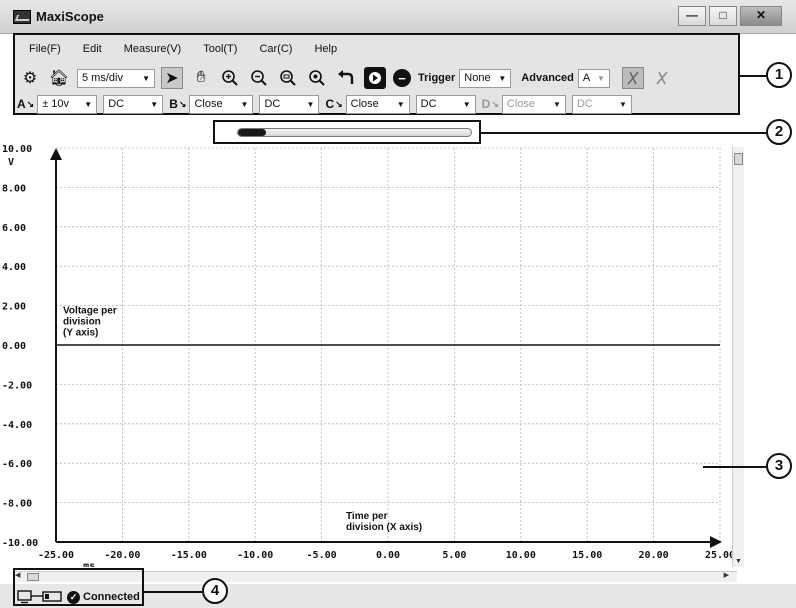 The height and width of the screenshot is (608, 796). What do you see at coordinates (172, 78) in the screenshot?
I see `pointer-icon: ➤` at bounding box center [172, 78].